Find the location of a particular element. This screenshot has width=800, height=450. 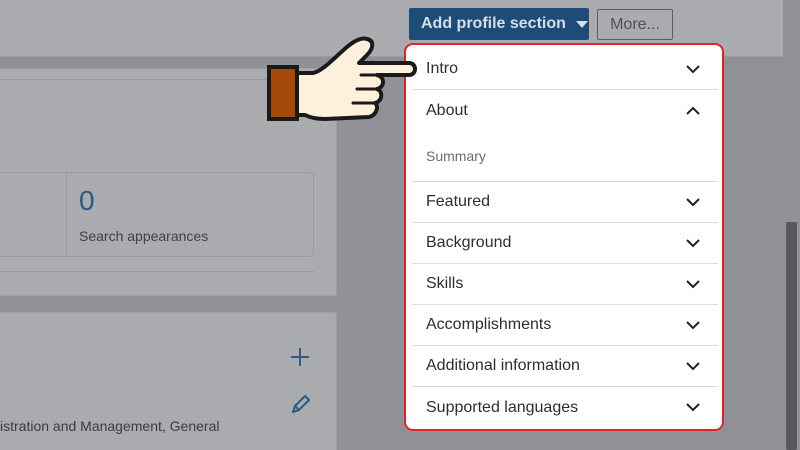

scrollbar-thumb is located at coordinates (791, 336).